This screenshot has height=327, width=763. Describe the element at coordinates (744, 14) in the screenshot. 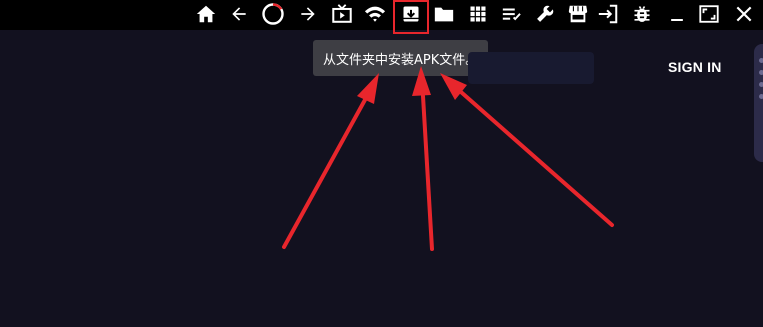

I see `close-icon` at that location.